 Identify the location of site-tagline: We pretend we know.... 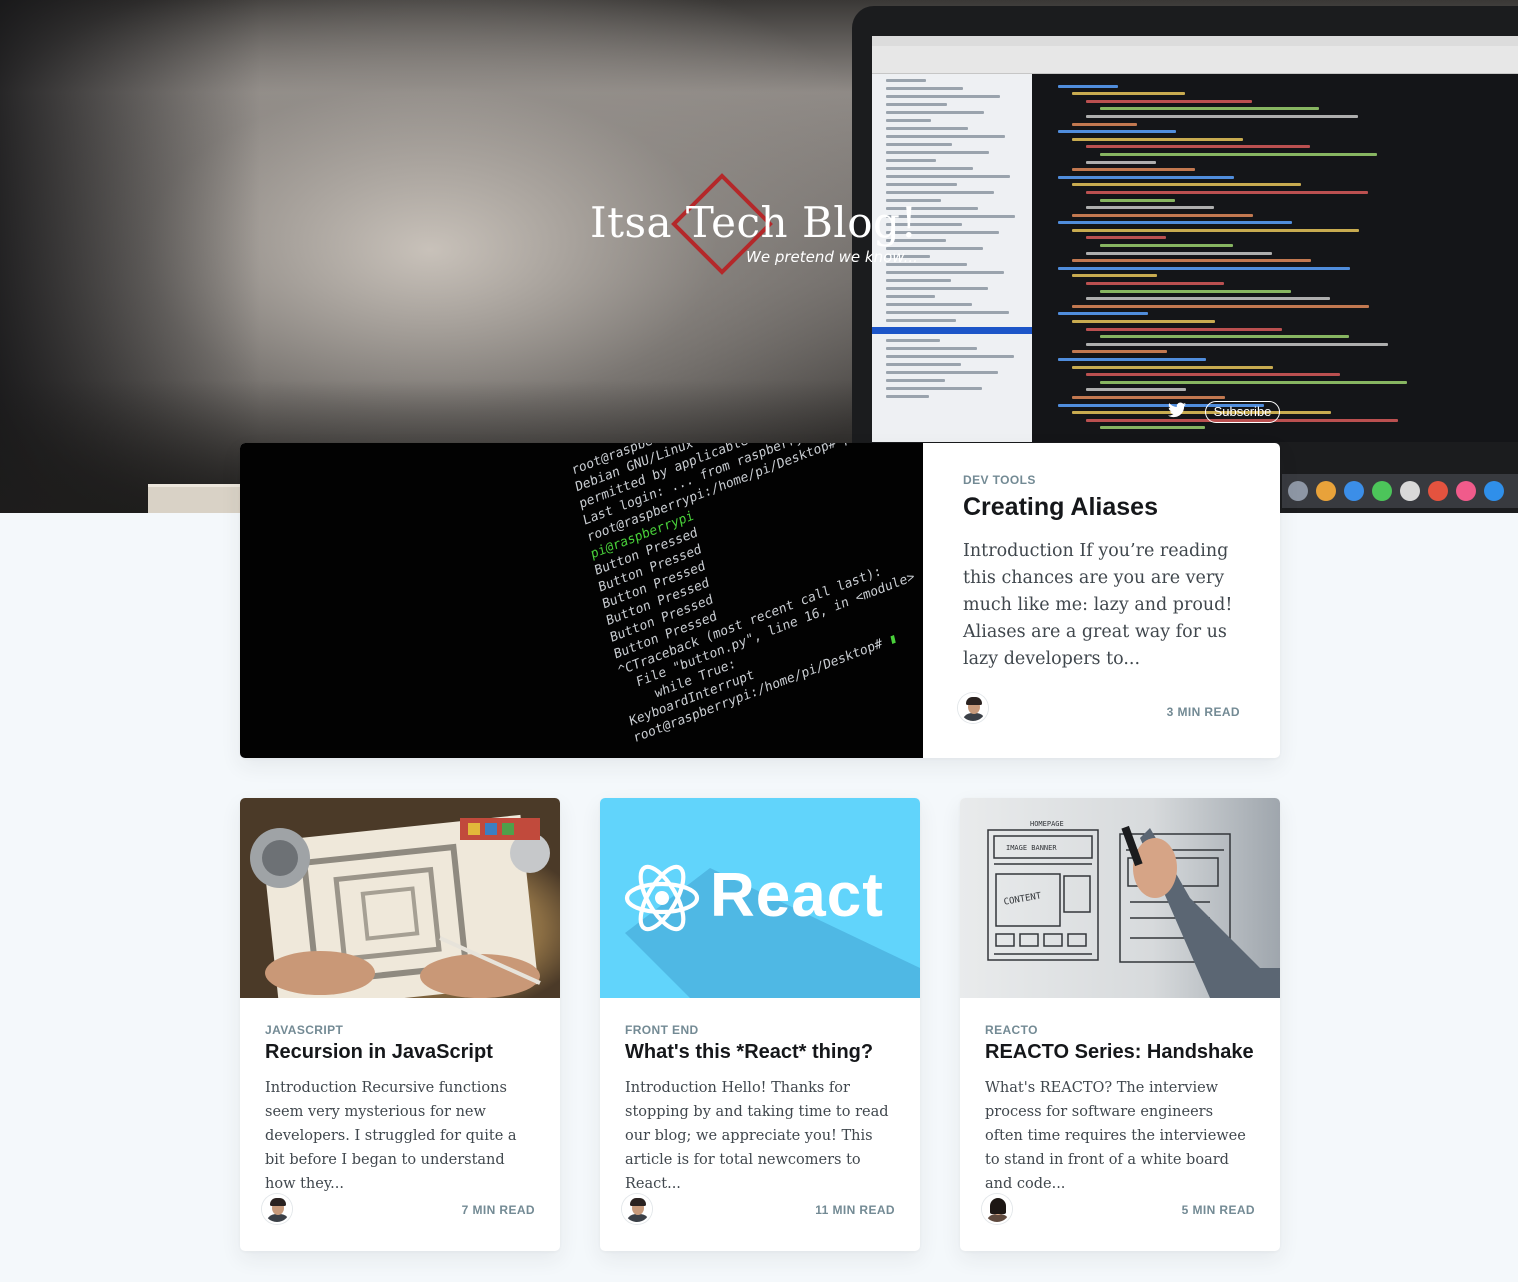
(832, 257).